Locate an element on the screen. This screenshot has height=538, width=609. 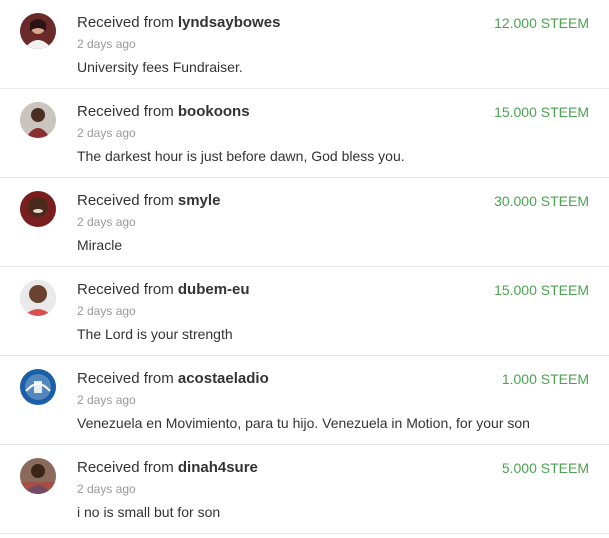
transaction-title: Received from smyle is located at coordinates (148, 200).